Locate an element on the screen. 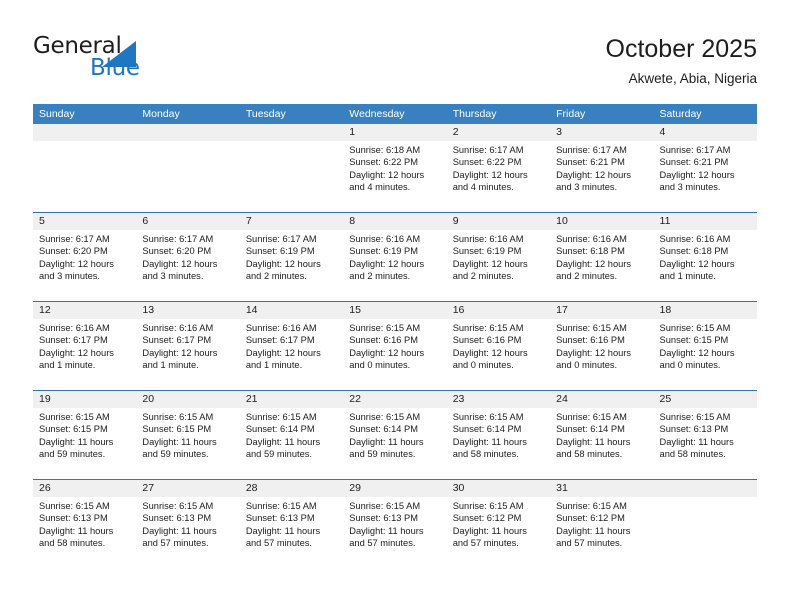 The height and width of the screenshot is (612, 792). day-number: 29 is located at coordinates (394, 488).